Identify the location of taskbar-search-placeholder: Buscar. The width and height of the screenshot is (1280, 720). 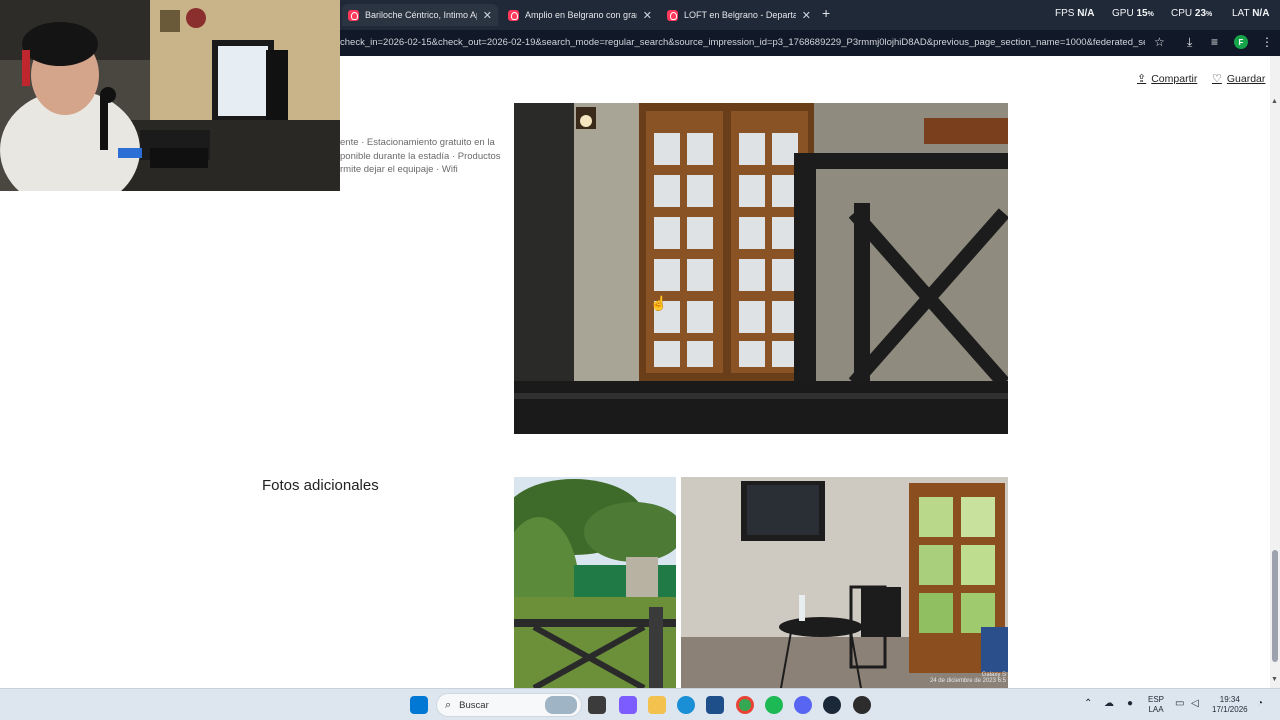
(474, 705).